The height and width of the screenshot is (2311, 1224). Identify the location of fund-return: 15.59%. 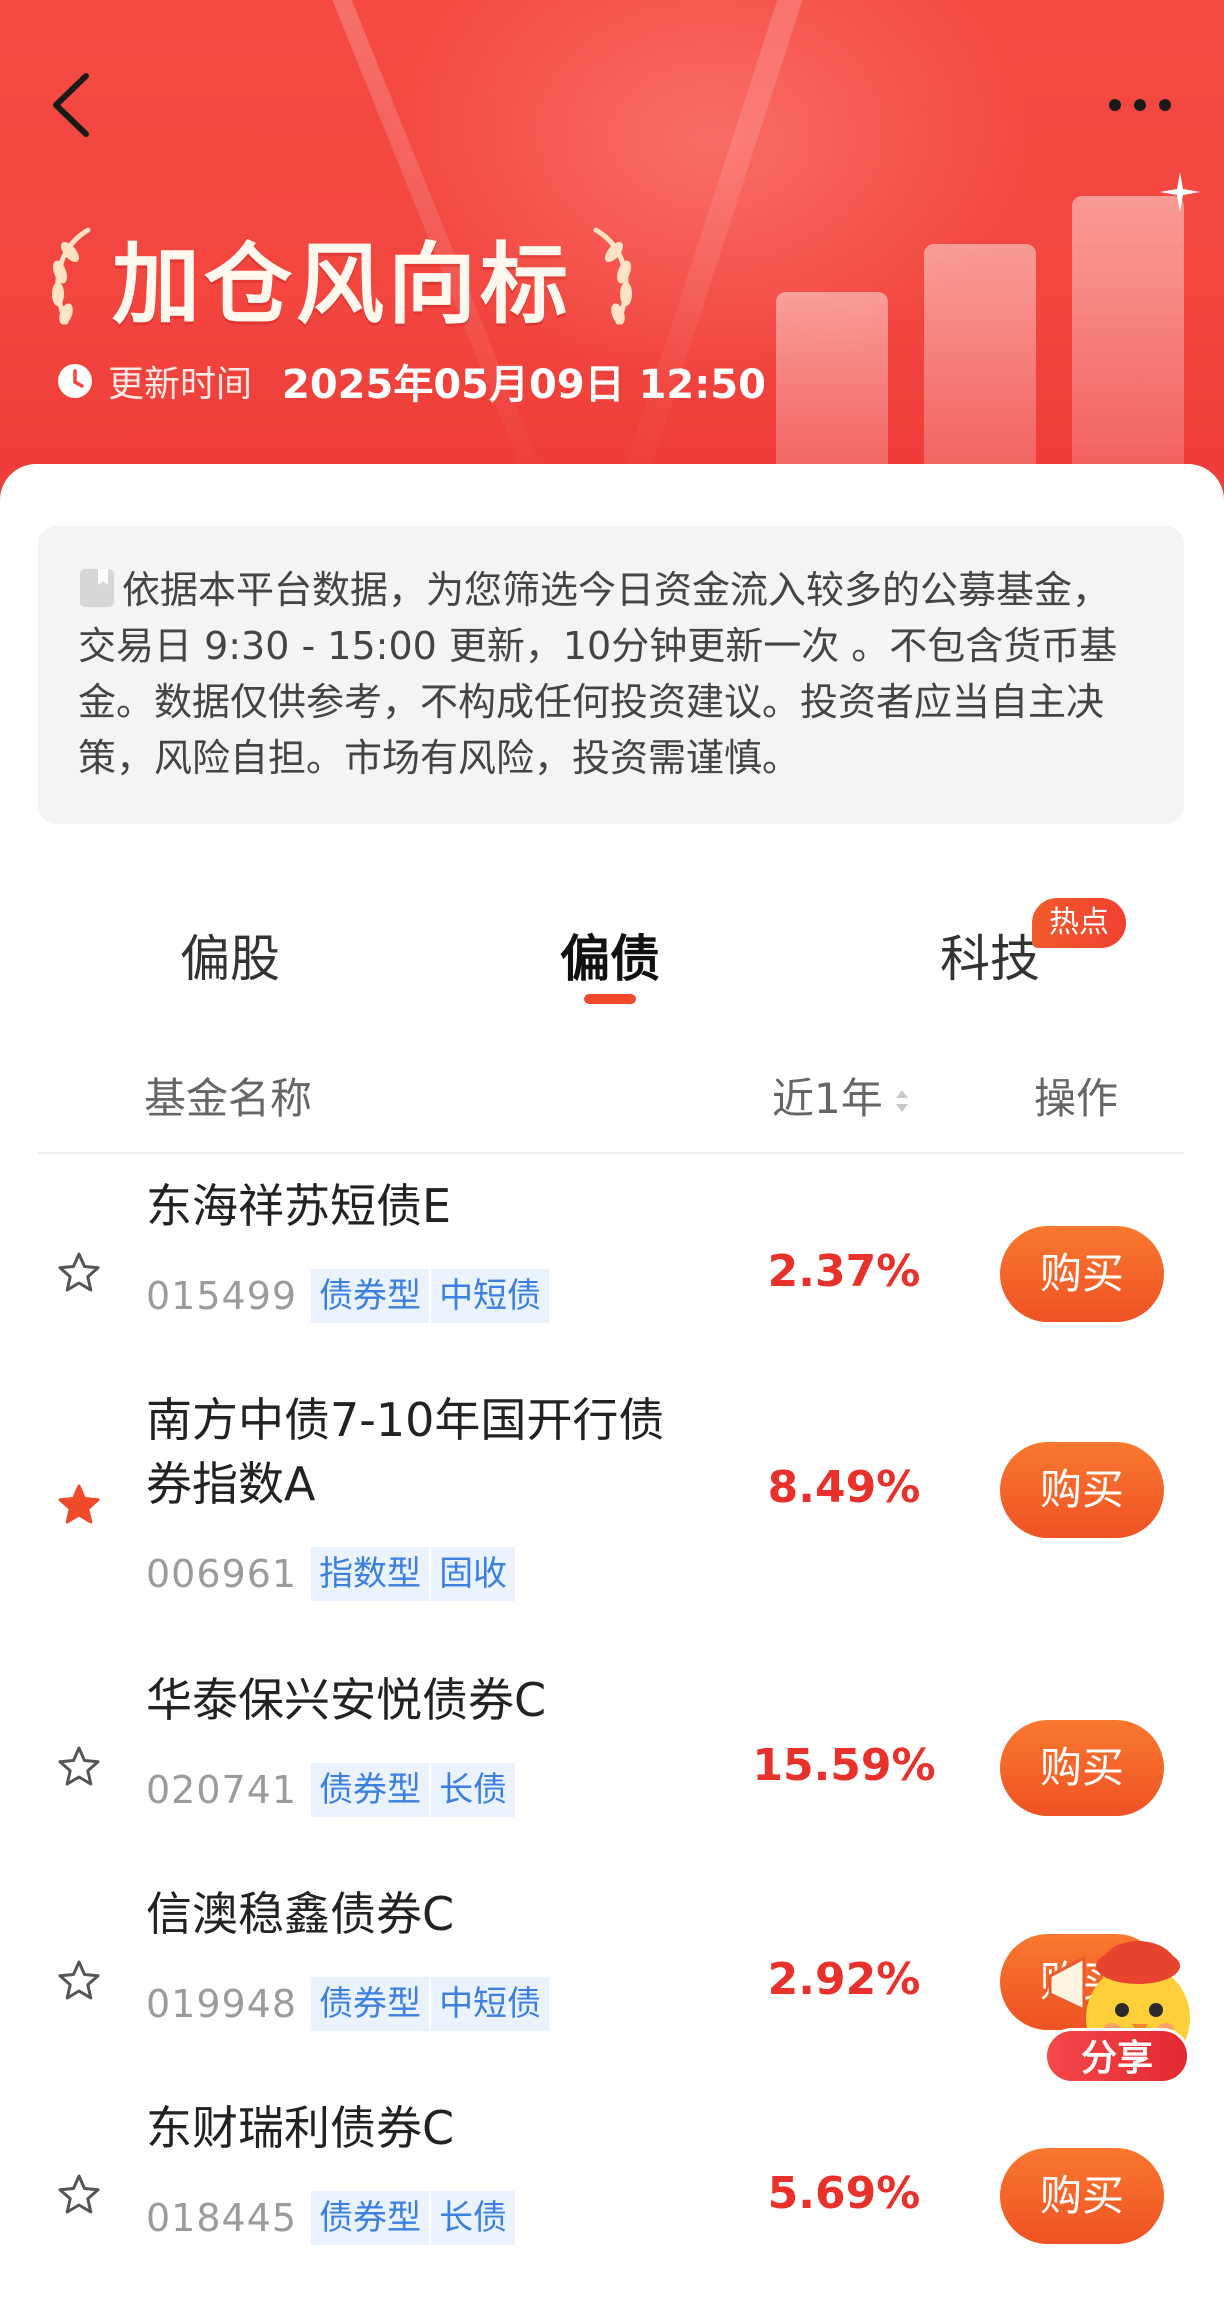
(844, 1765).